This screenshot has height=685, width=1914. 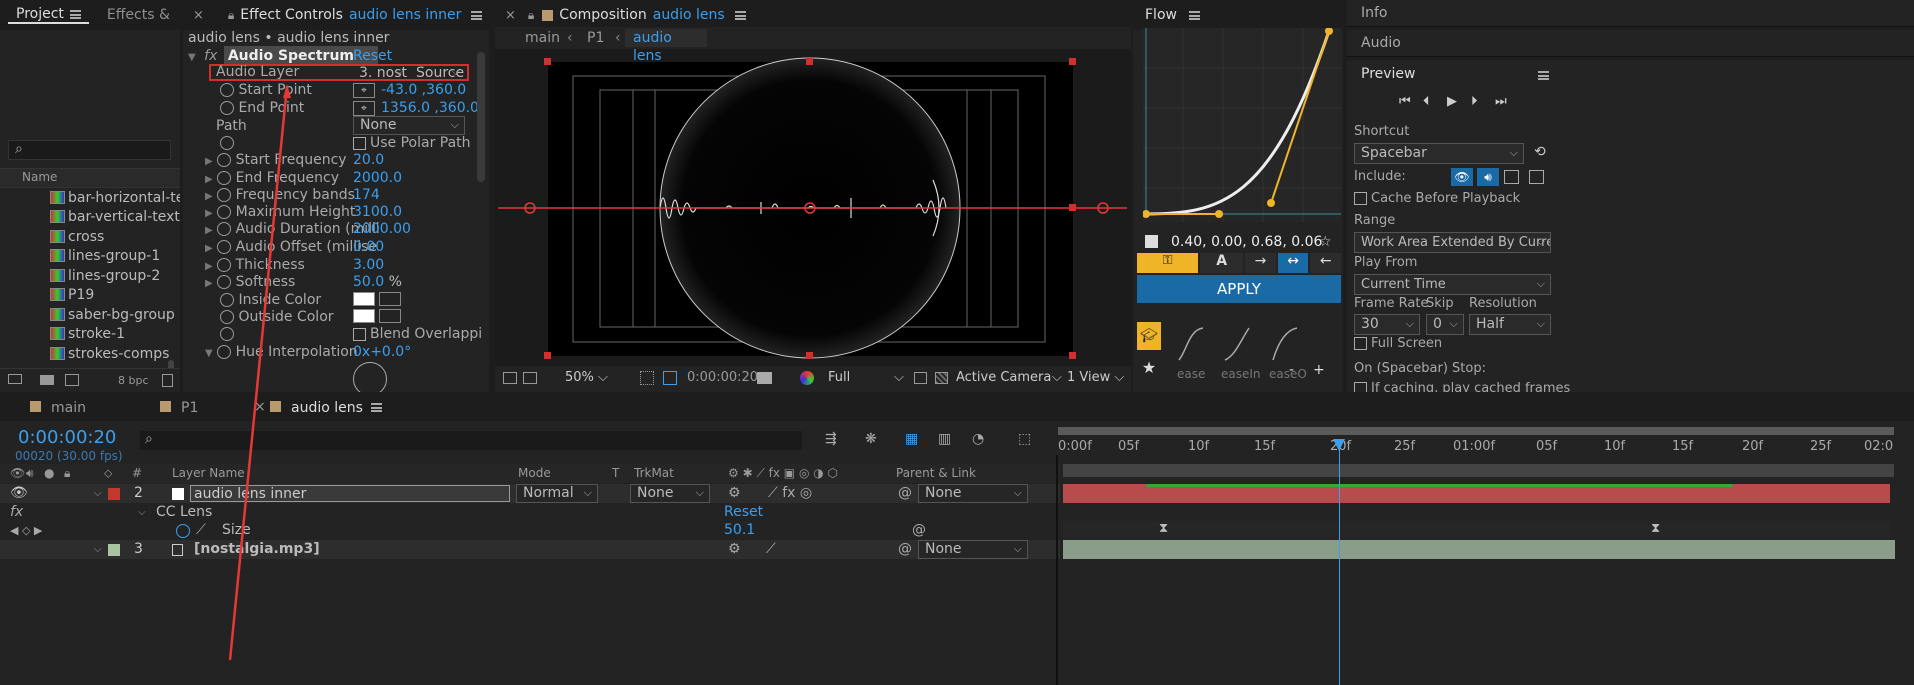 What do you see at coordinates (1479, 549) in the screenshot?
I see `layer3-bar` at bounding box center [1479, 549].